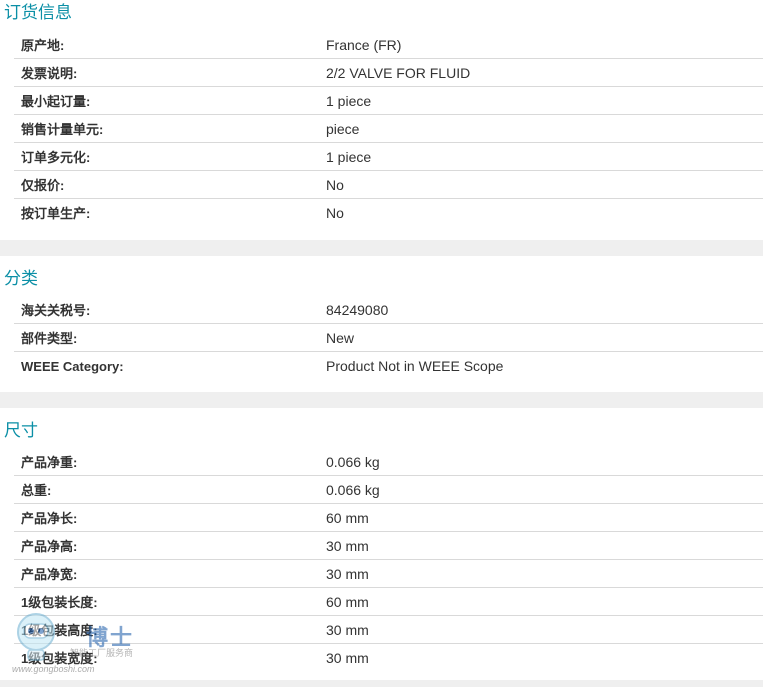 The height and width of the screenshot is (687, 763). What do you see at coordinates (388, 213) in the screenshot?
I see `table-row: 按订单生产: No` at bounding box center [388, 213].